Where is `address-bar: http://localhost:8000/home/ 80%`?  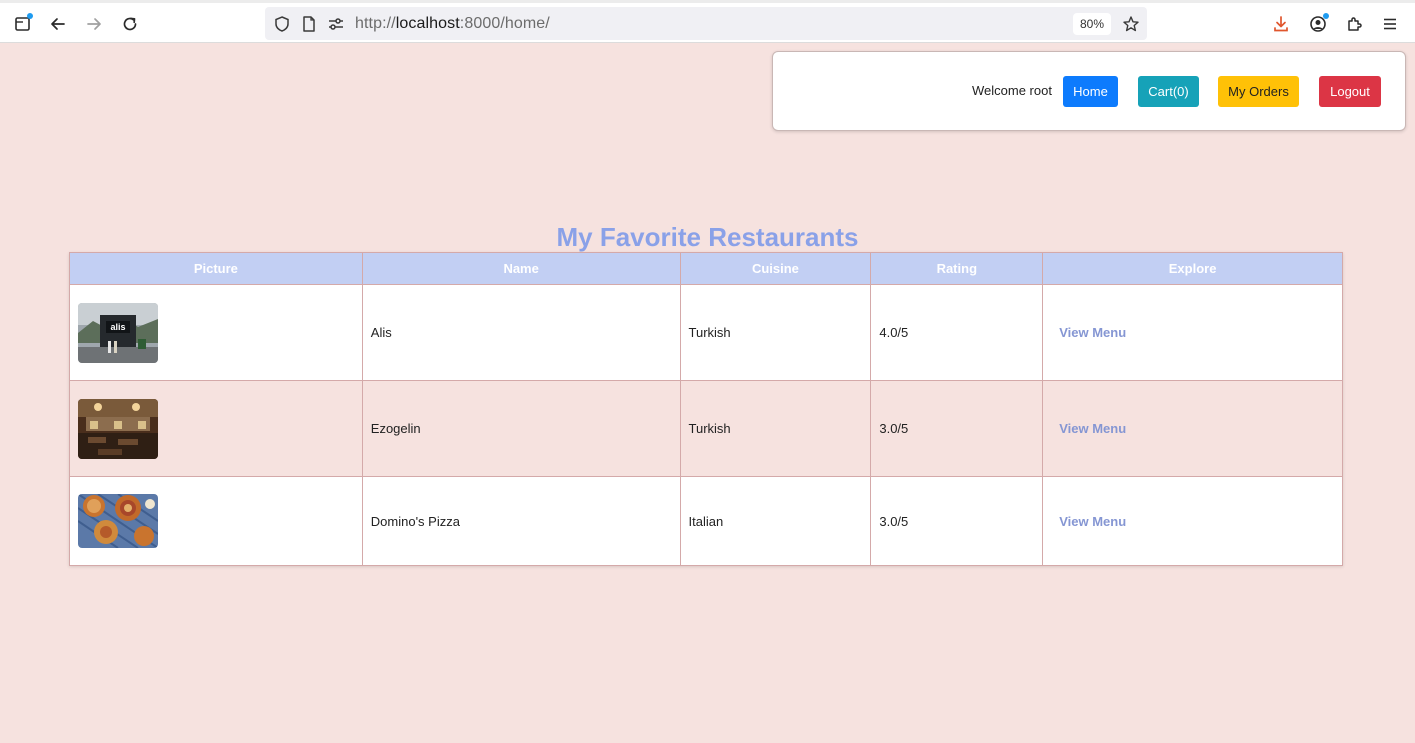 address-bar: http://localhost:8000/home/ 80% is located at coordinates (706, 23).